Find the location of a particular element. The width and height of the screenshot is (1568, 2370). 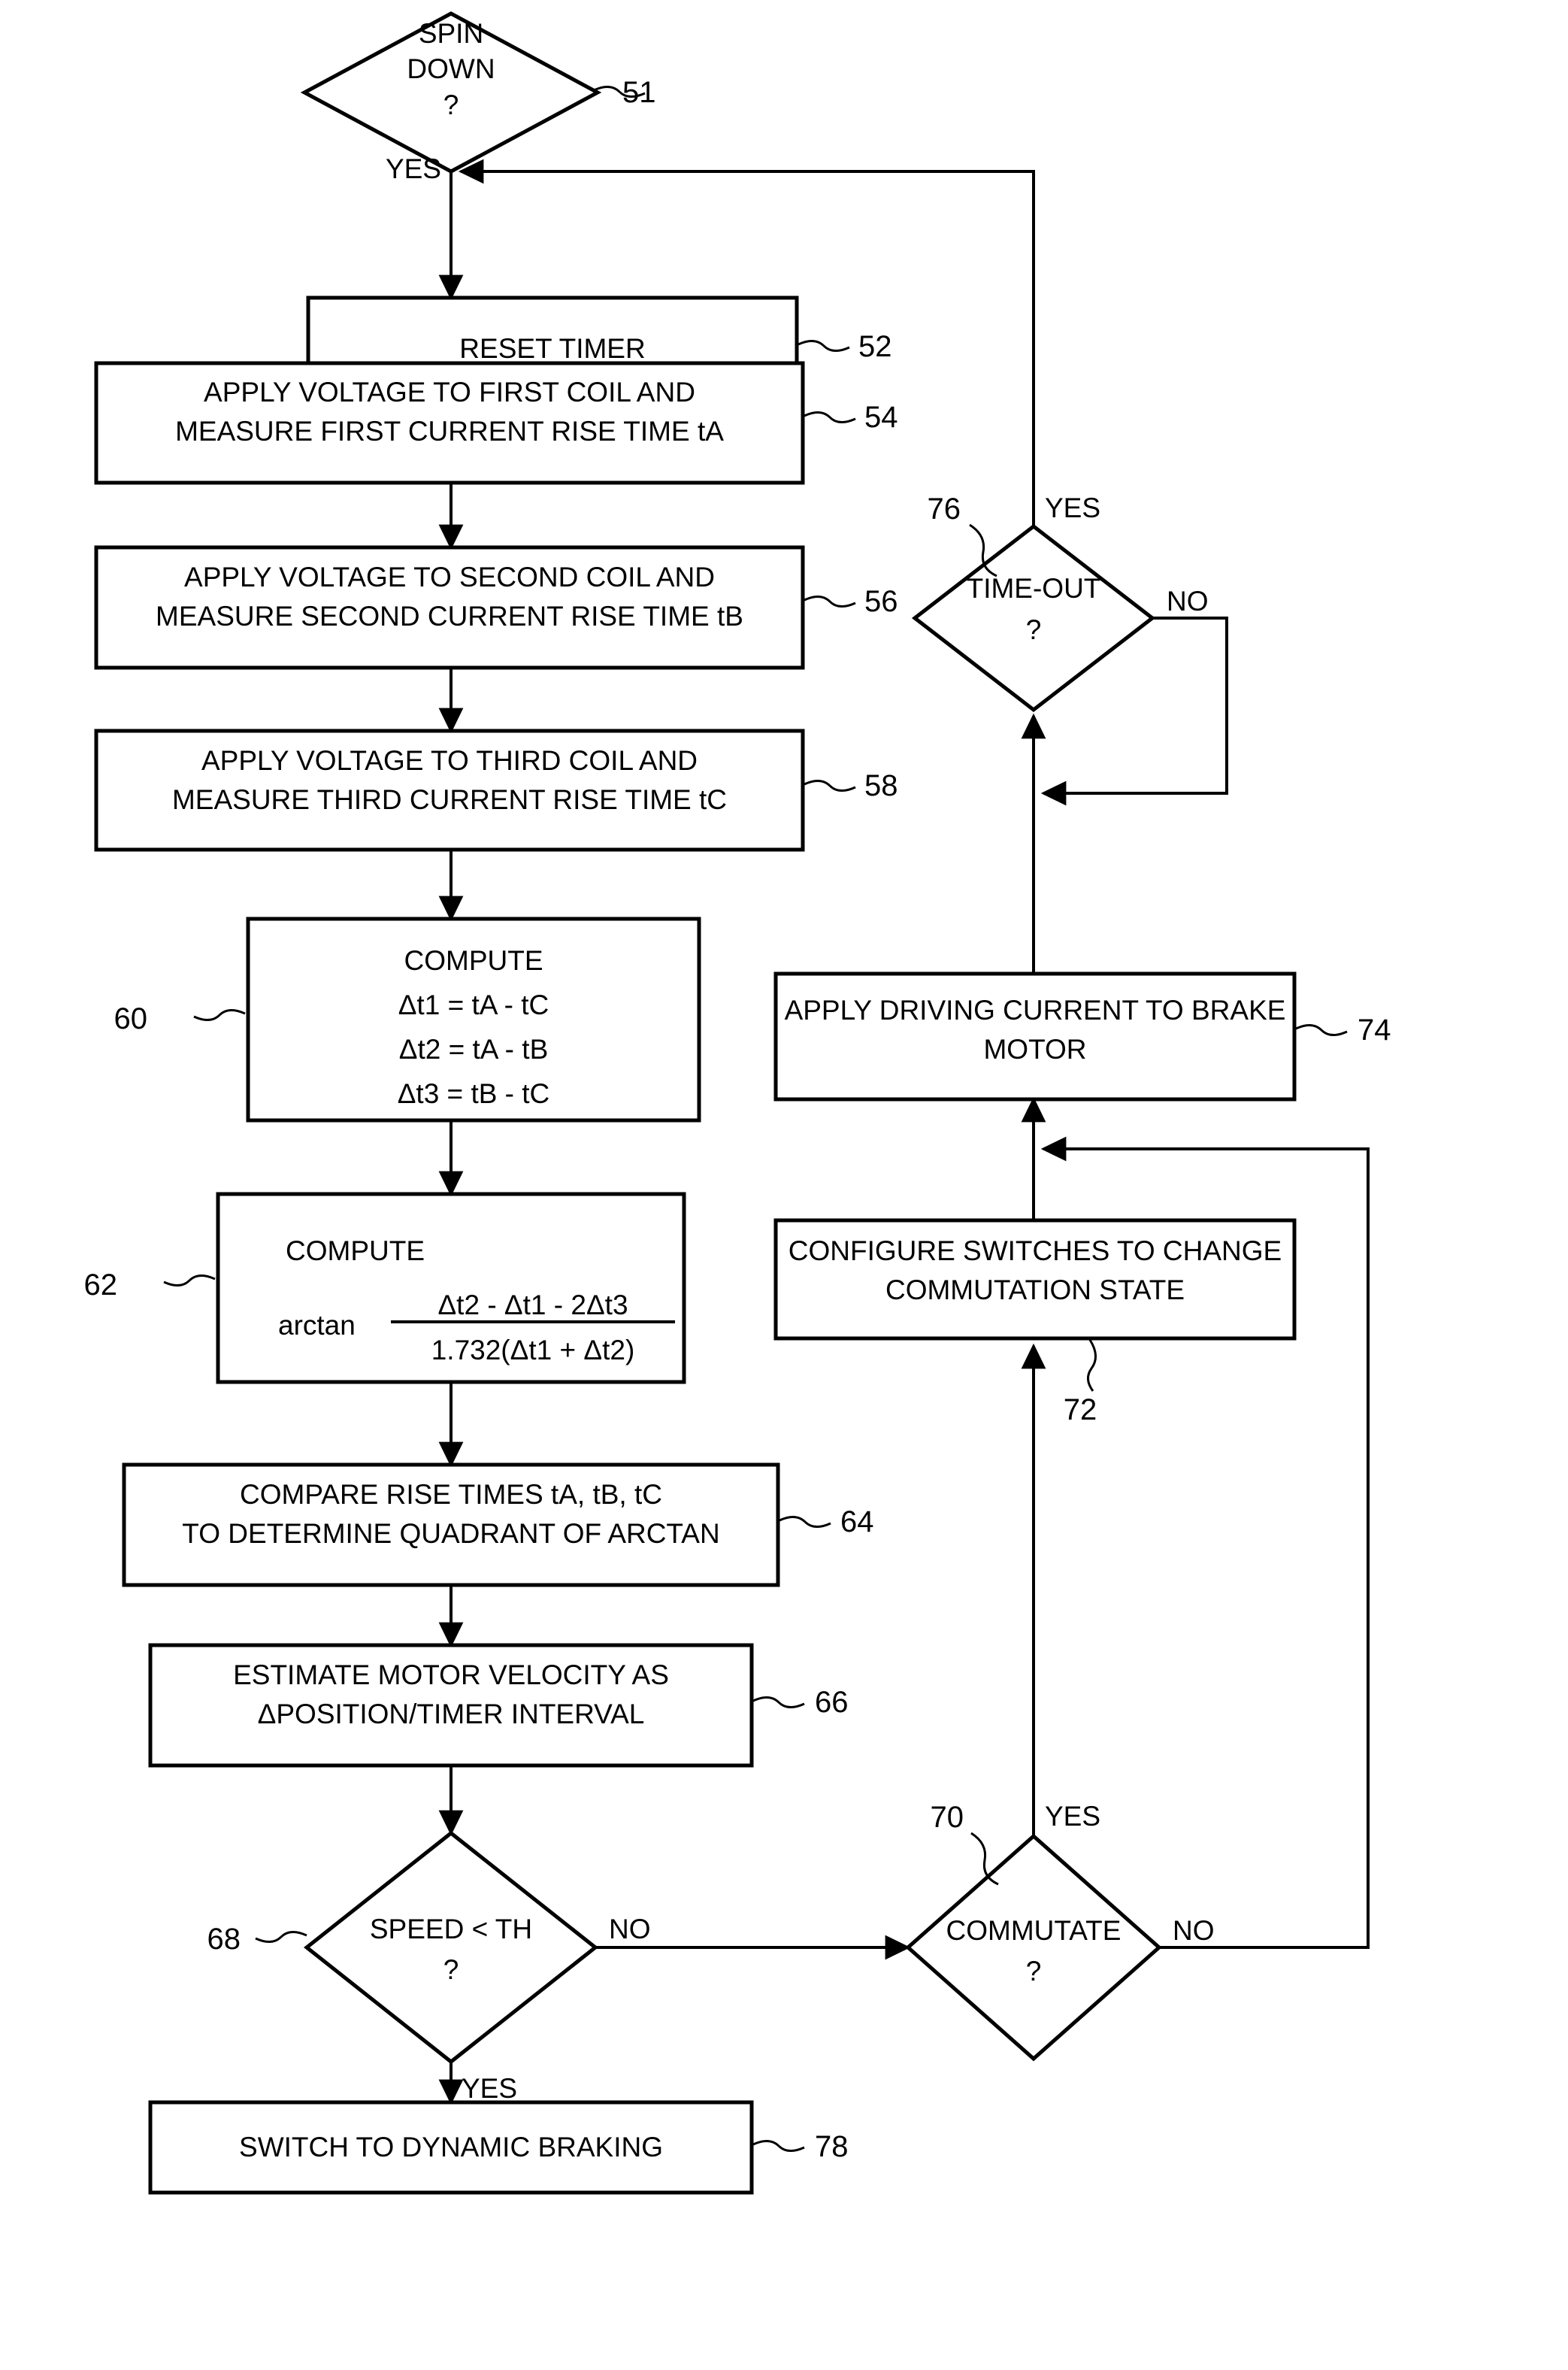

process-third-coil-line1: APPLY VOLTAGE TO THIRD COIL AND is located at coordinates (449, 761).